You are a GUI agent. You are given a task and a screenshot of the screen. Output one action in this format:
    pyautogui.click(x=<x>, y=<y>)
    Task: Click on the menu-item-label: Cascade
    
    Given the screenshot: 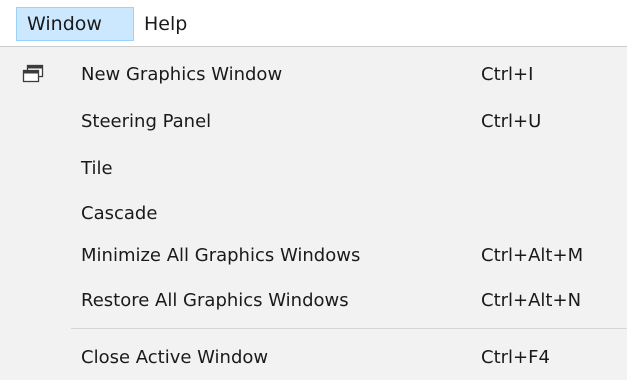 What is the action you would take?
    pyautogui.click(x=119, y=213)
    